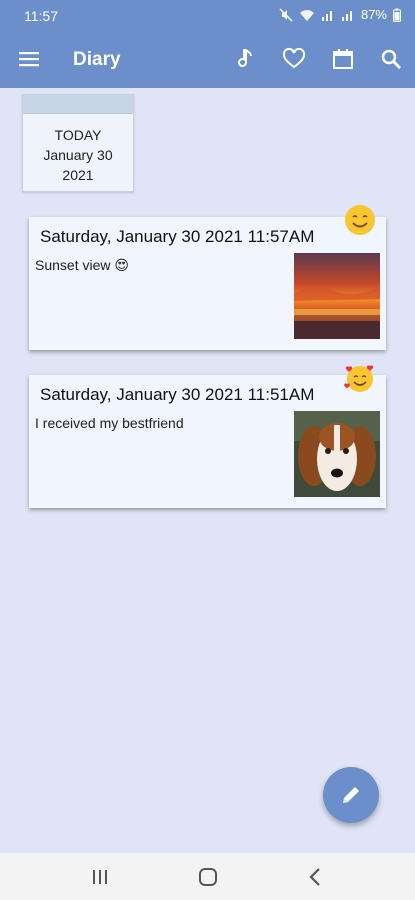 This screenshot has height=900, width=415. I want to click on sunset-photo, so click(337, 296).